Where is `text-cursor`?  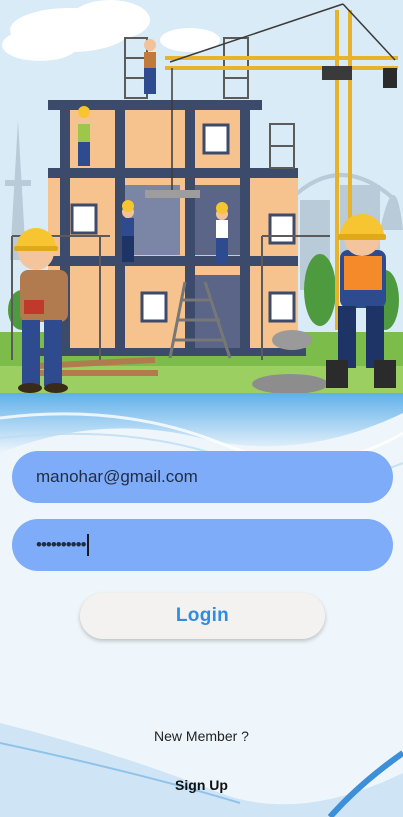
text-cursor is located at coordinates (87, 545).